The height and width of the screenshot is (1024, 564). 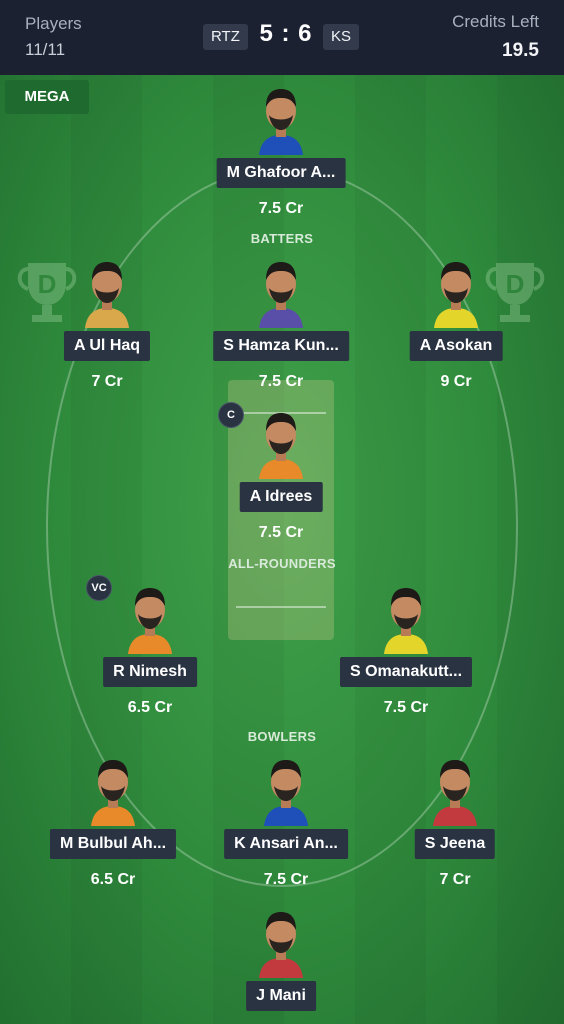 I want to click on credits-left-value: 19.5, so click(x=520, y=50).